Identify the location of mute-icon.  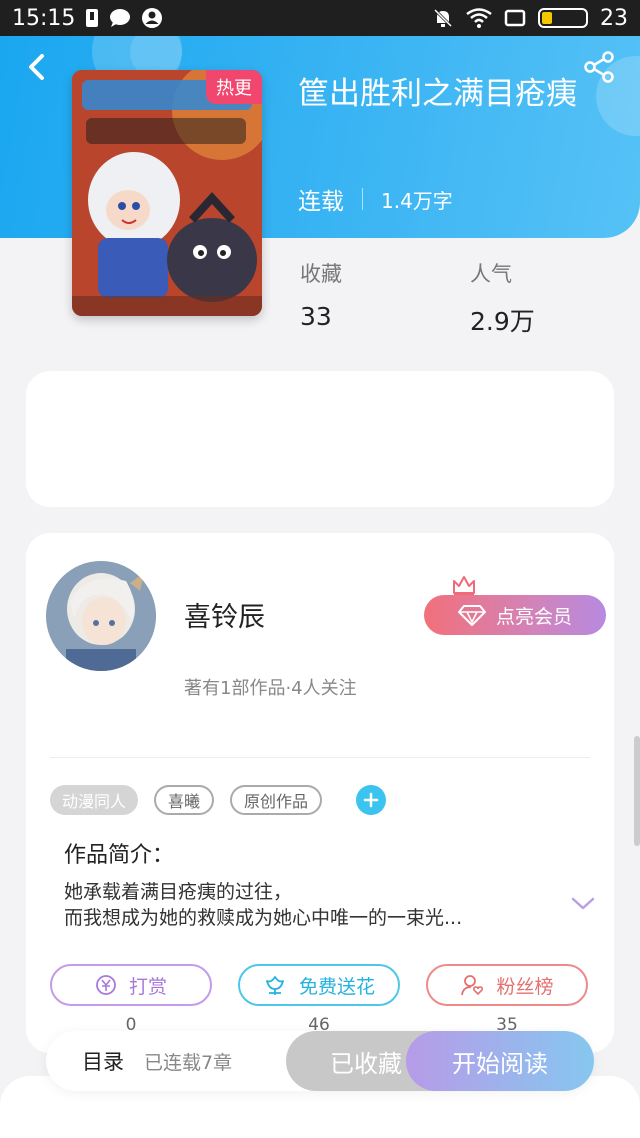
(443, 18).